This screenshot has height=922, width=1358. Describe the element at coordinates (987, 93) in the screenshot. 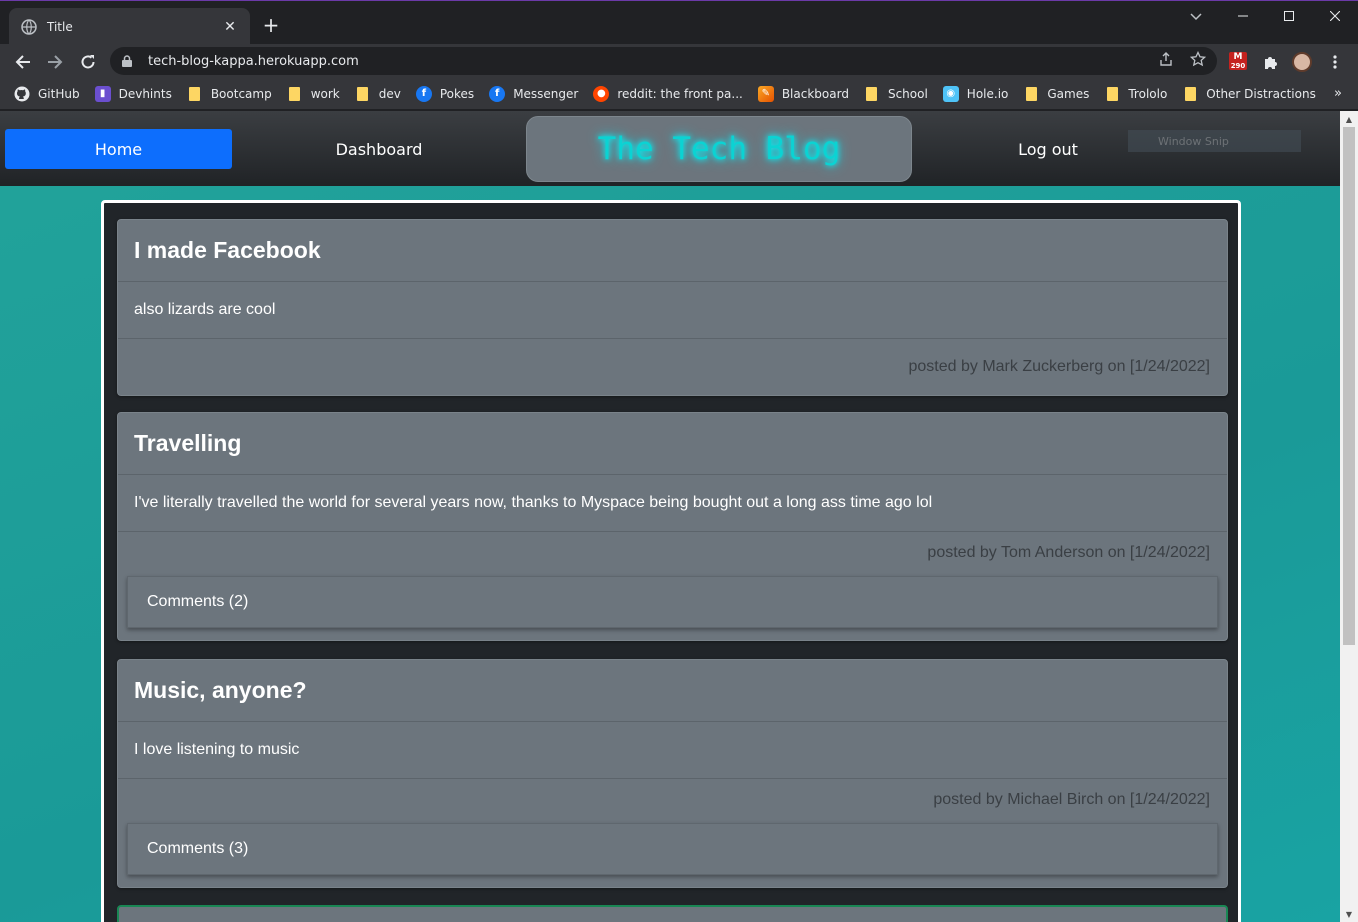

I see `bookmark-label: Hole.io` at that location.